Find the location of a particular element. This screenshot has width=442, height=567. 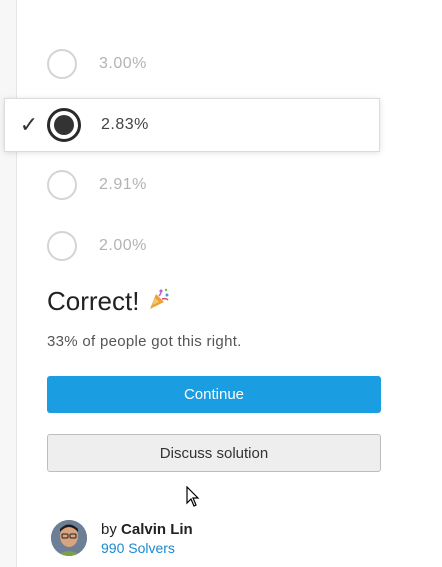

discuss-solution-button: Discuss solution is located at coordinates (214, 453).